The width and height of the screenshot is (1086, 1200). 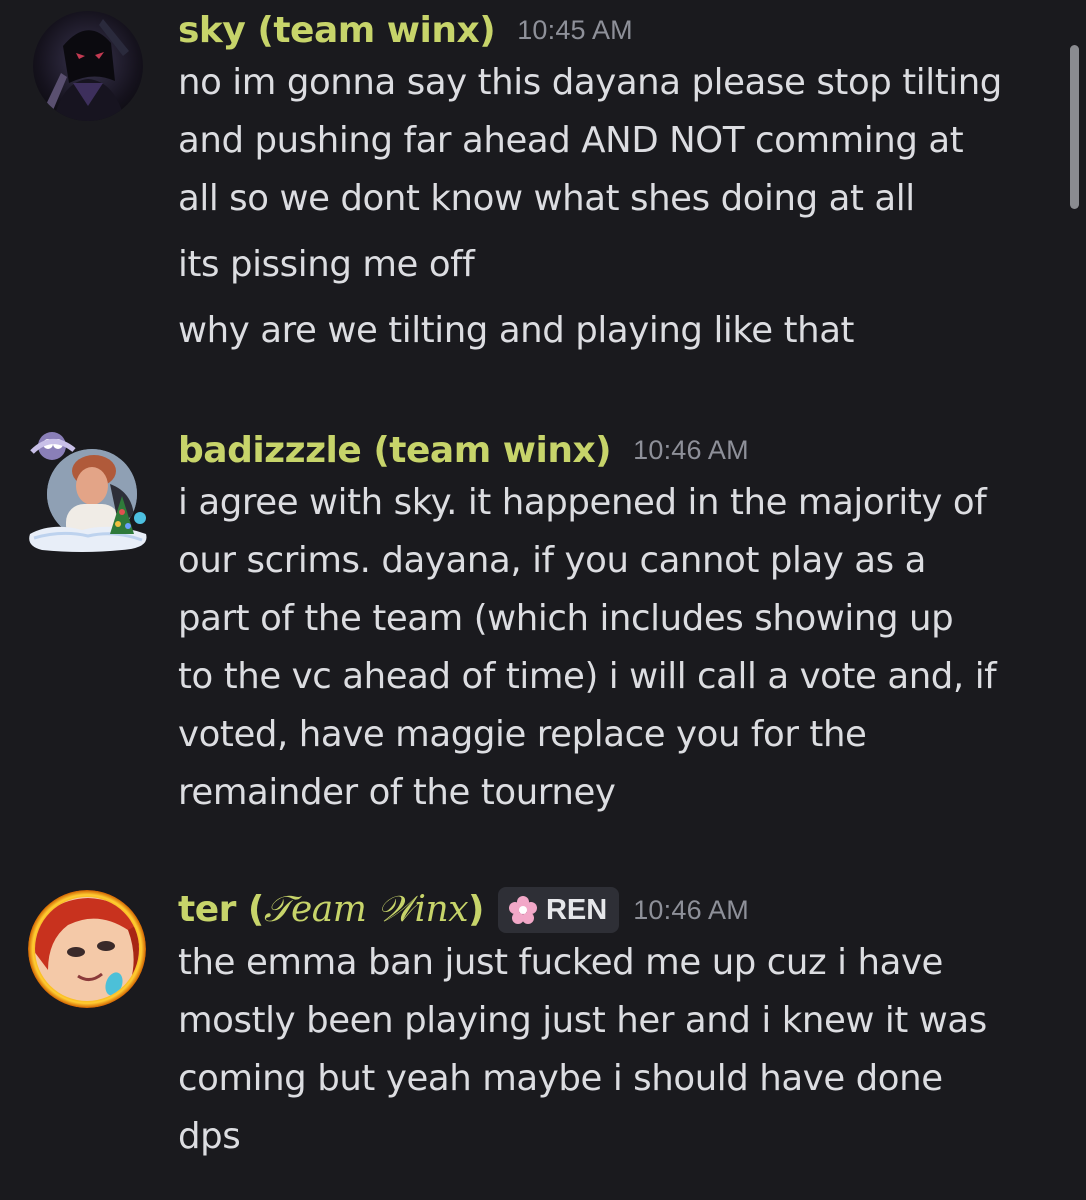 I want to click on scrollbar, so click(x=1074, y=127).